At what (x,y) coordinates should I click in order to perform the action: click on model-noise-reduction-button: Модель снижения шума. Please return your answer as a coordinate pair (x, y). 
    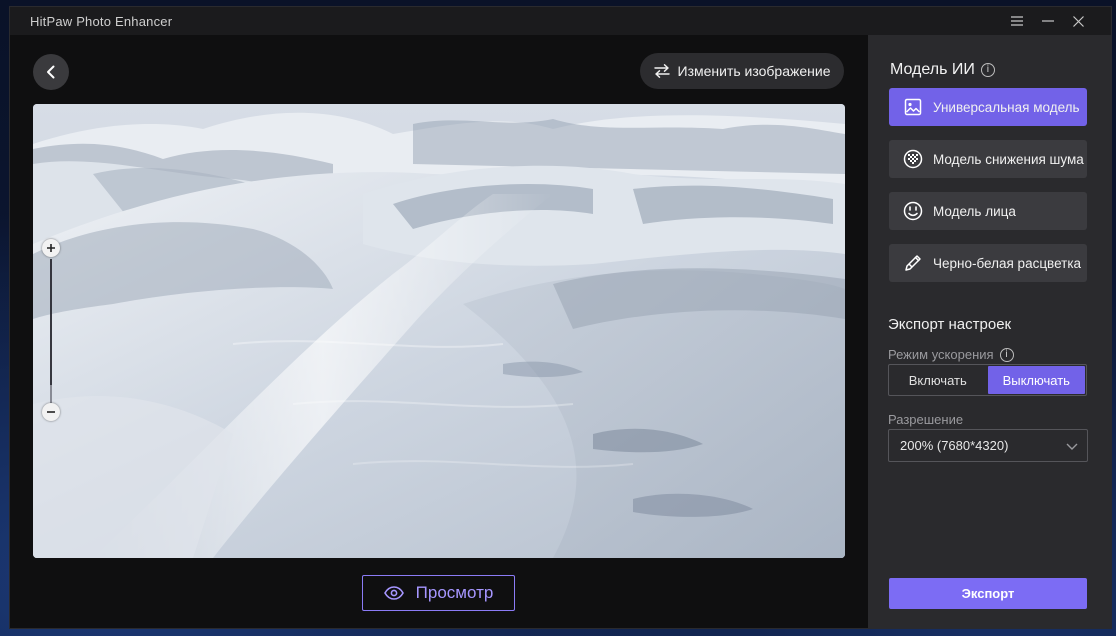
    Looking at the image, I should click on (988, 159).